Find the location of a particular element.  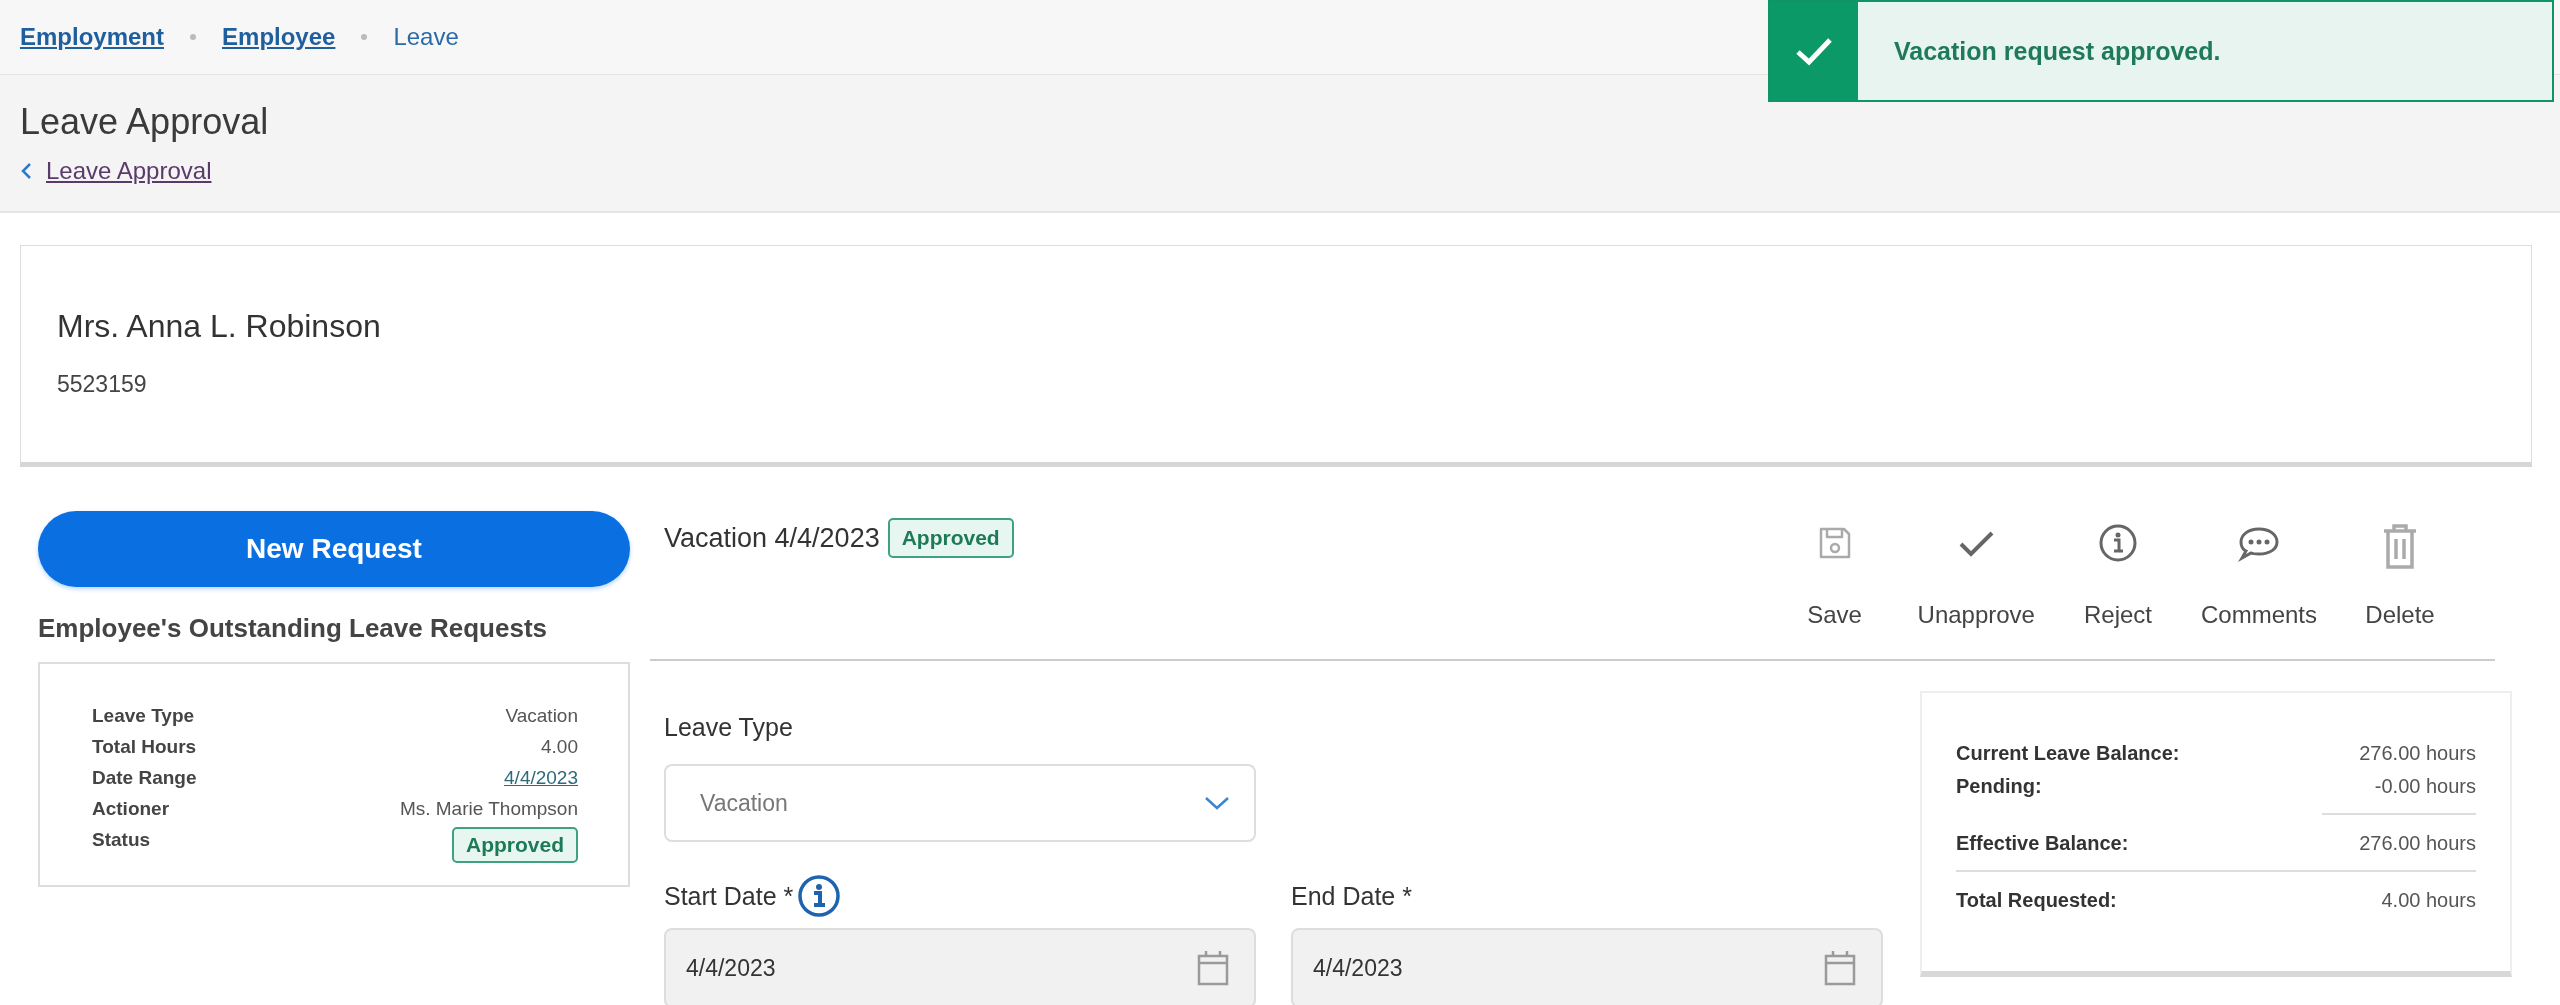

employee-number: 5523159 is located at coordinates (102, 384).